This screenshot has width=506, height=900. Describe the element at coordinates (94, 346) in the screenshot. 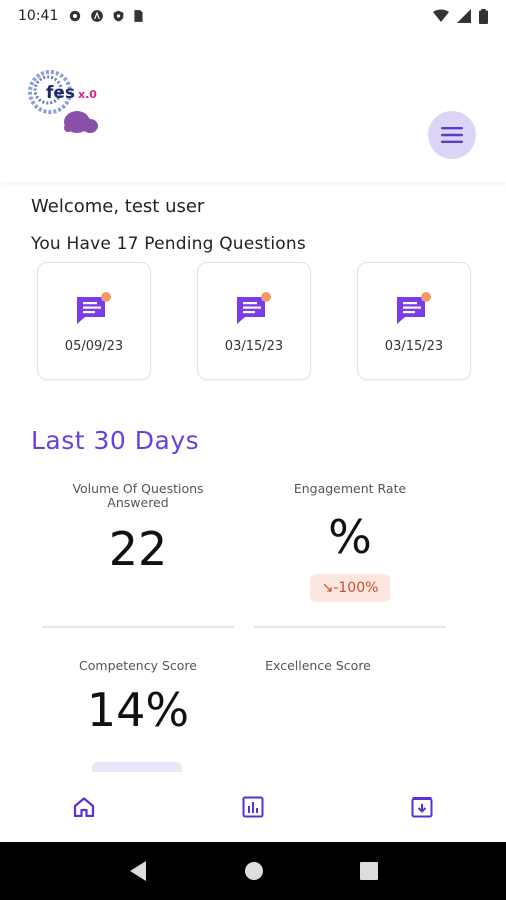

I see `question-date: 05/09/23` at that location.